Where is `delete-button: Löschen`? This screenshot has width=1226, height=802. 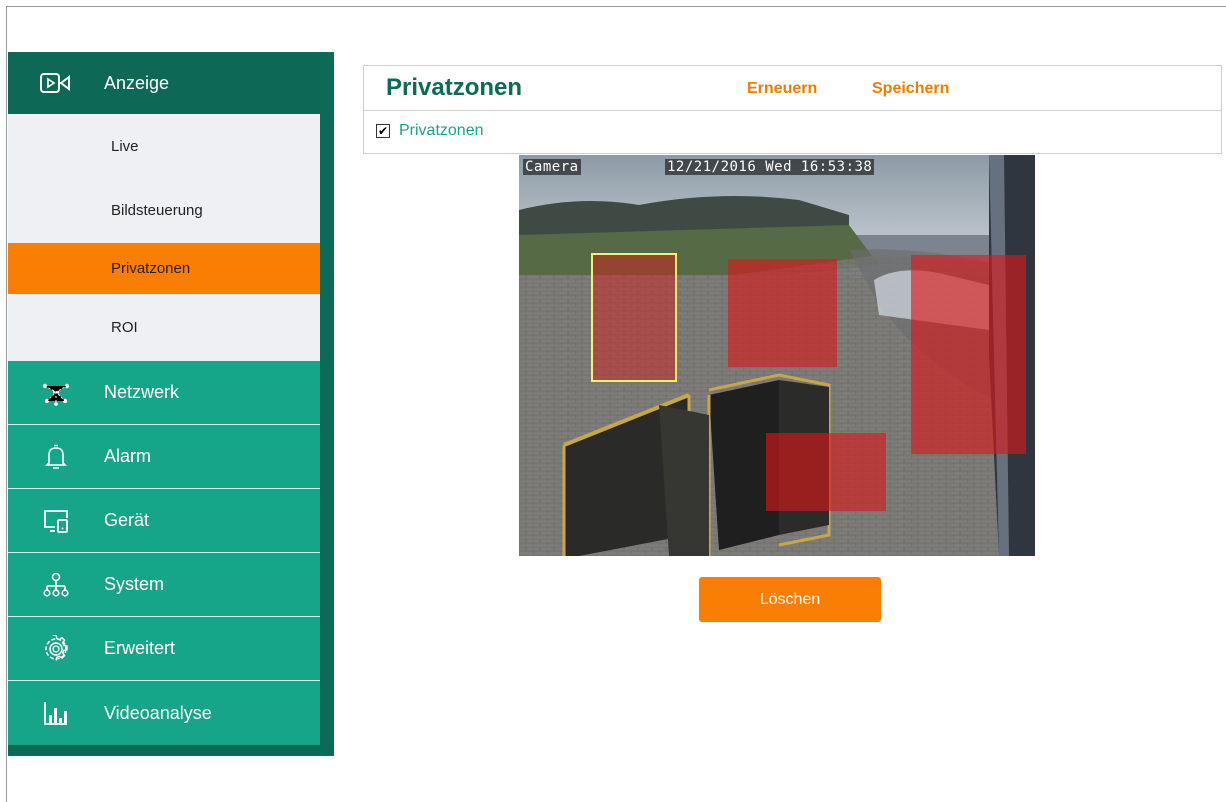 delete-button: Löschen is located at coordinates (790, 599).